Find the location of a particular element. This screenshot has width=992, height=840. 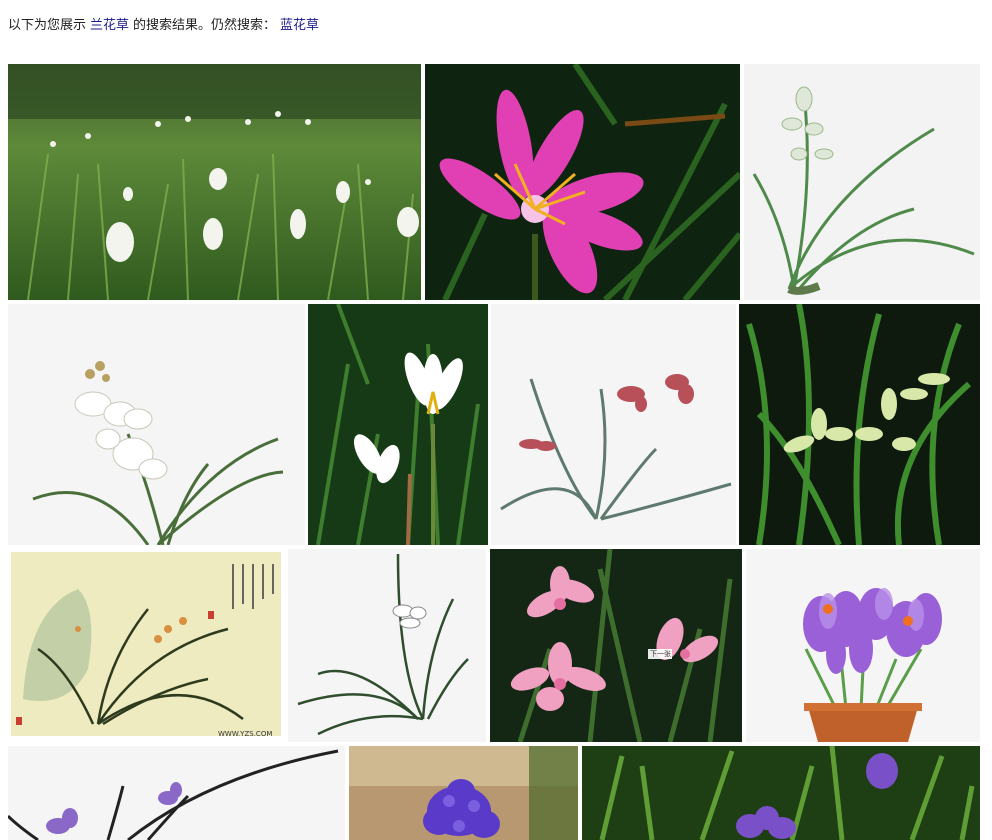

image-result-orchid-line-drawing is located at coordinates (387, 645).